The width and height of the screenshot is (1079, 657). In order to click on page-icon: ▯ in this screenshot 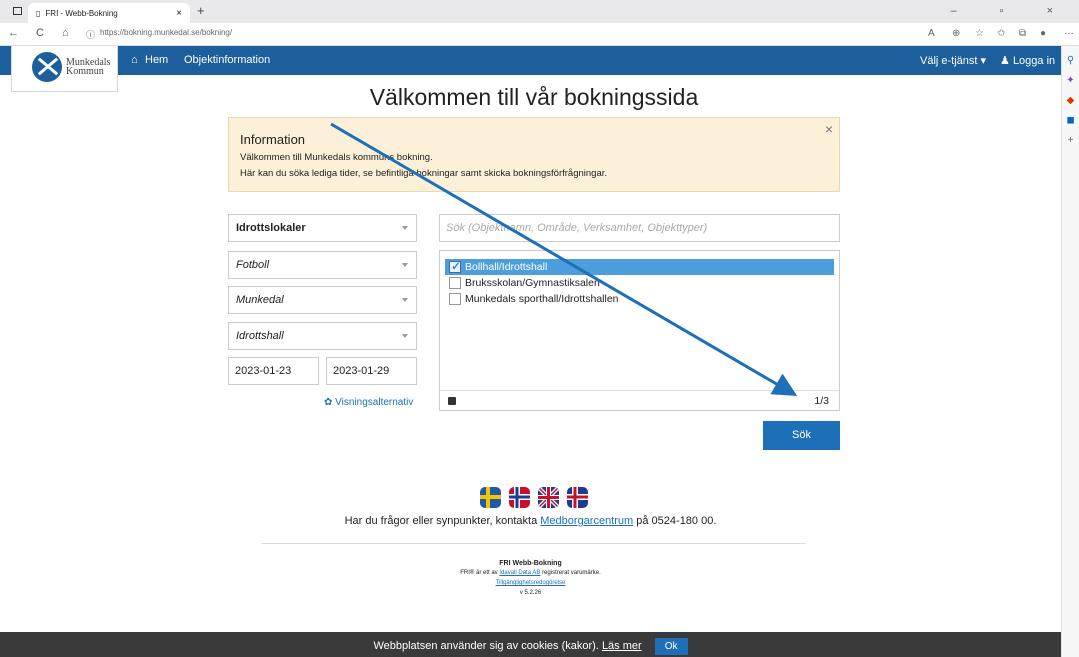, I will do `click(38, 13)`.